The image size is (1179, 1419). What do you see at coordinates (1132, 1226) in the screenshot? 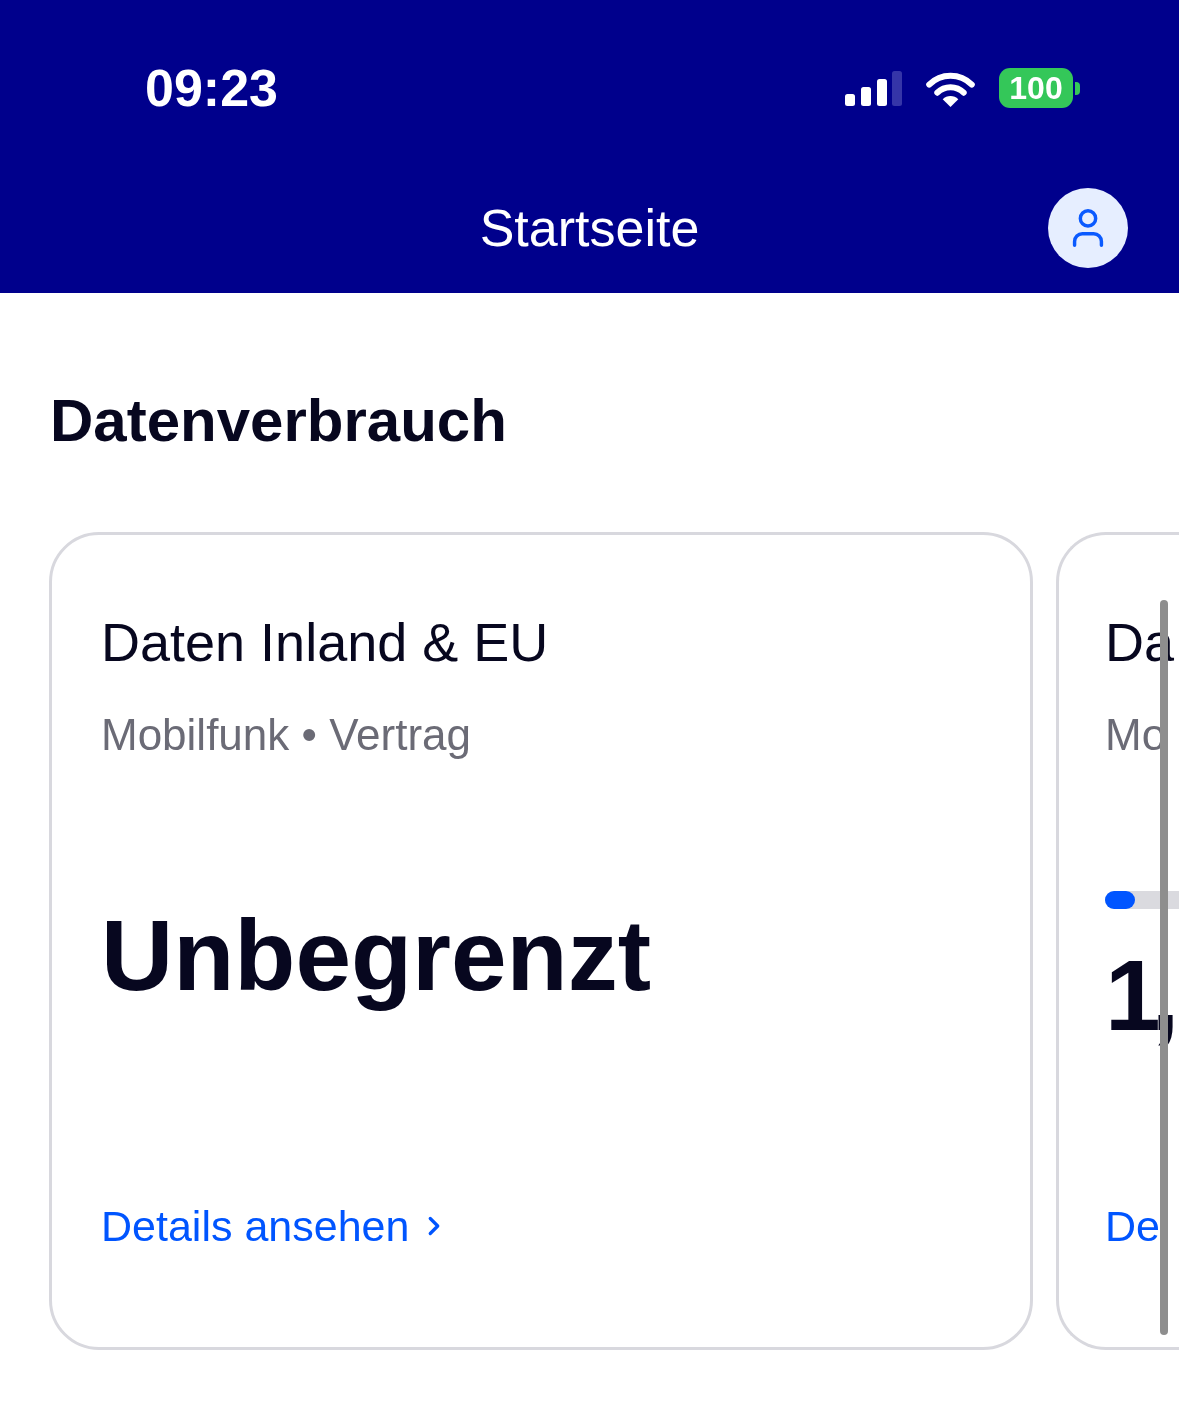
I see `details-link: De` at bounding box center [1132, 1226].